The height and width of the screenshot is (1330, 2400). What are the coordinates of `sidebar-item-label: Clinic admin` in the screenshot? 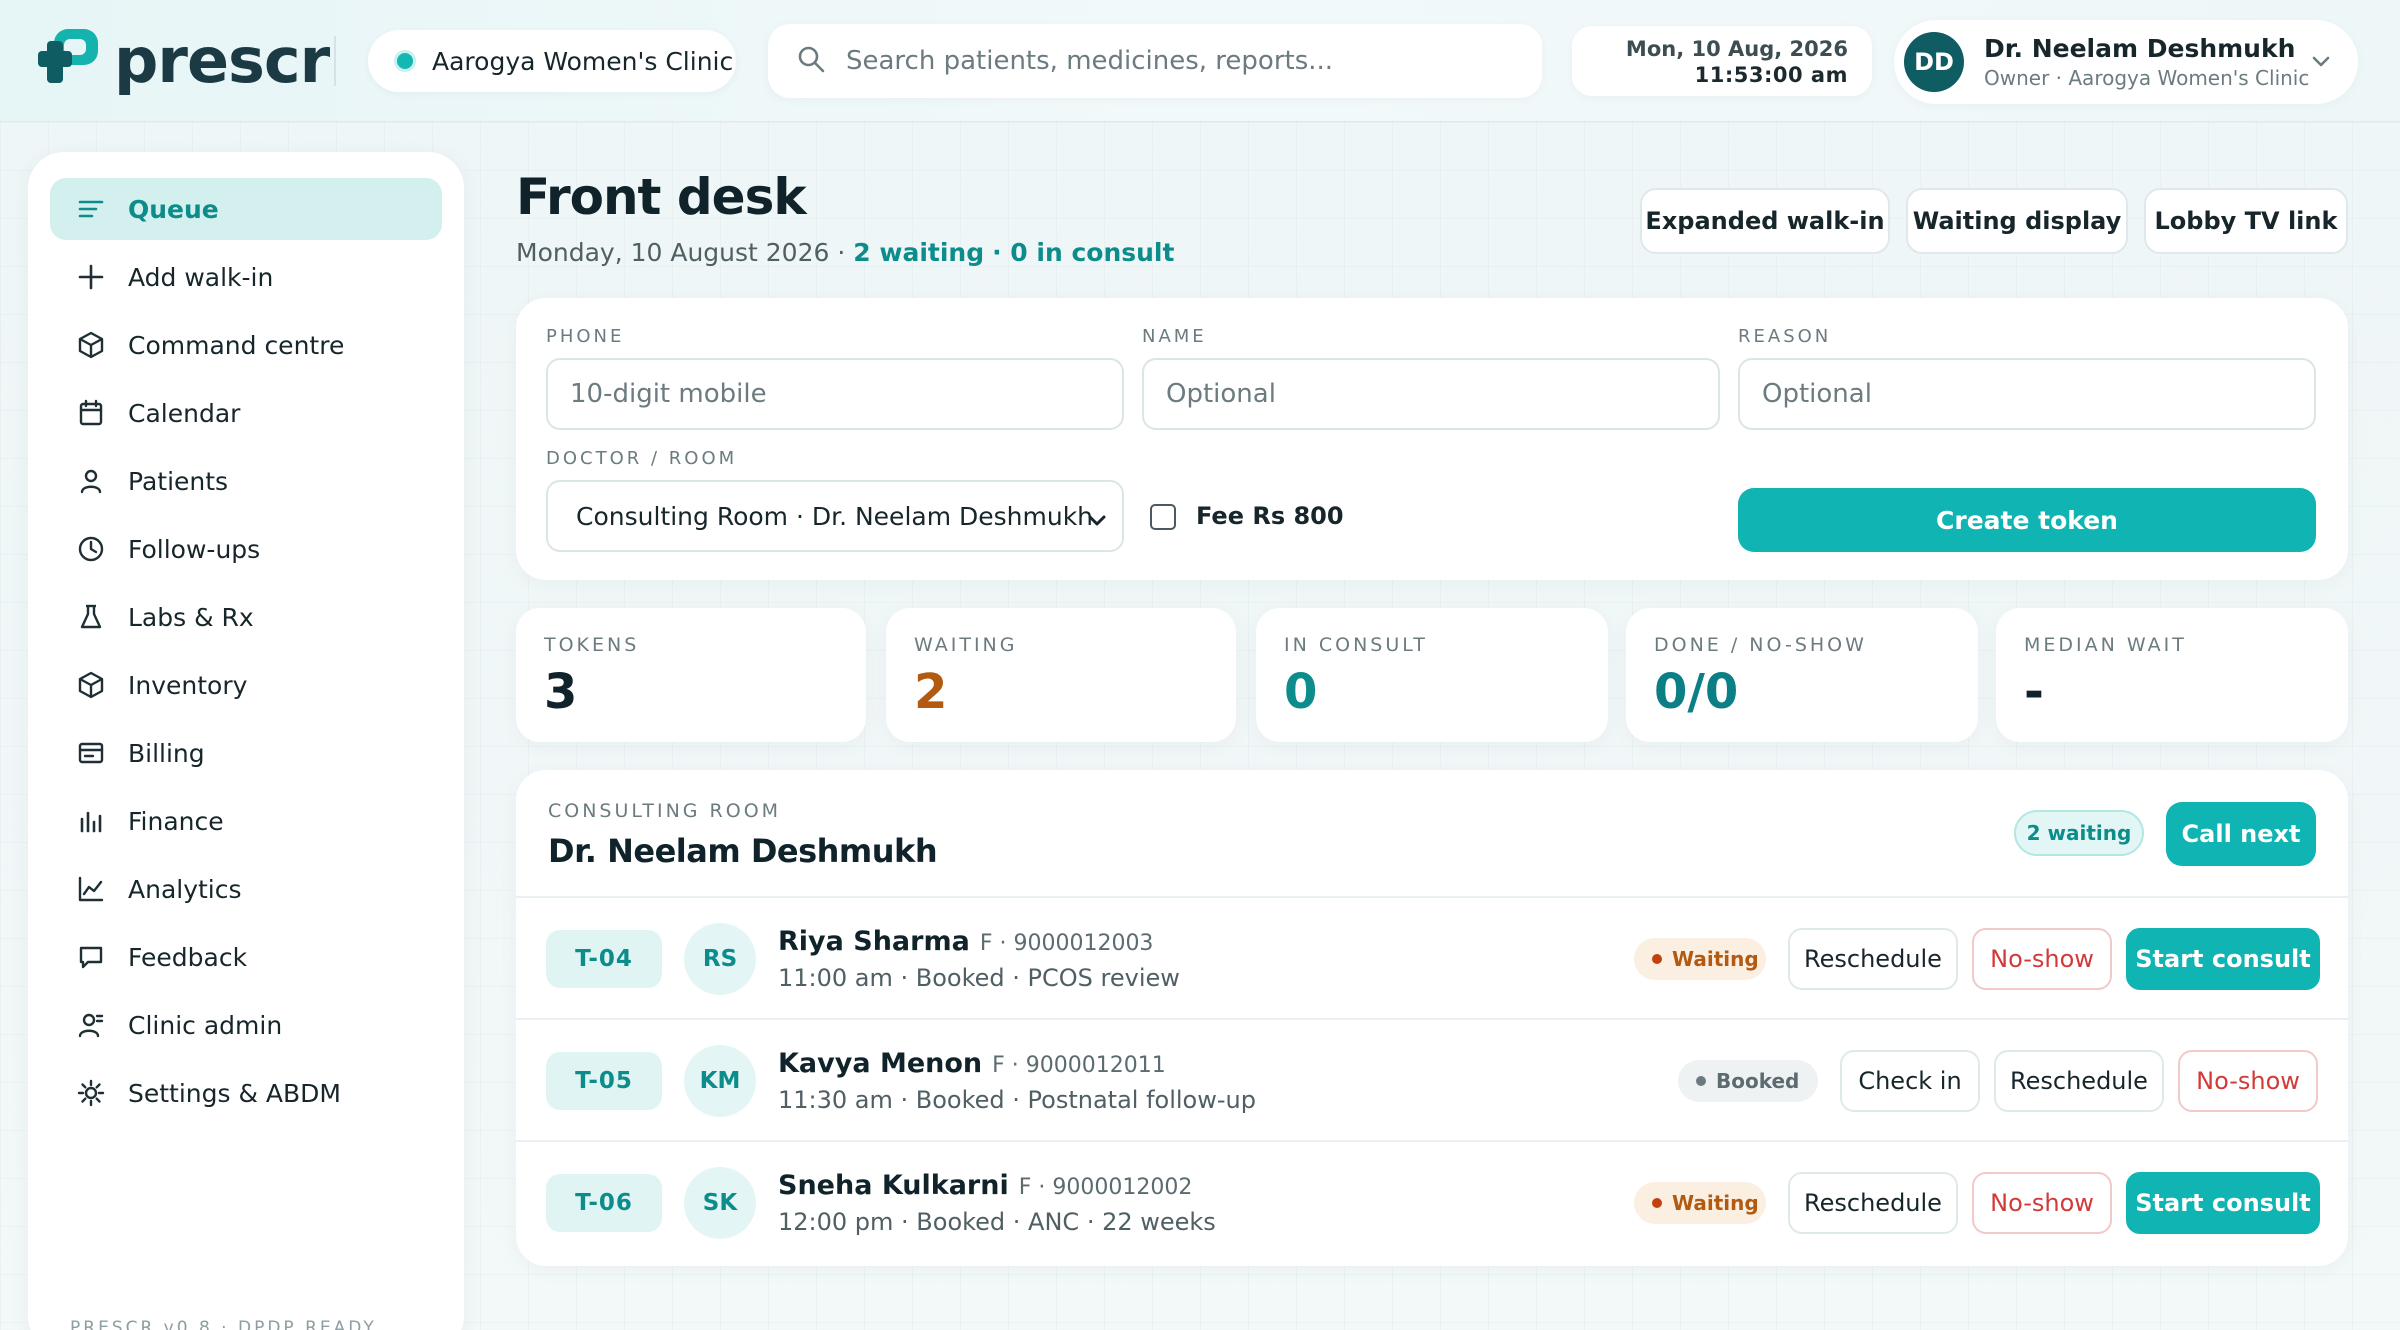 It's located at (205, 1025).